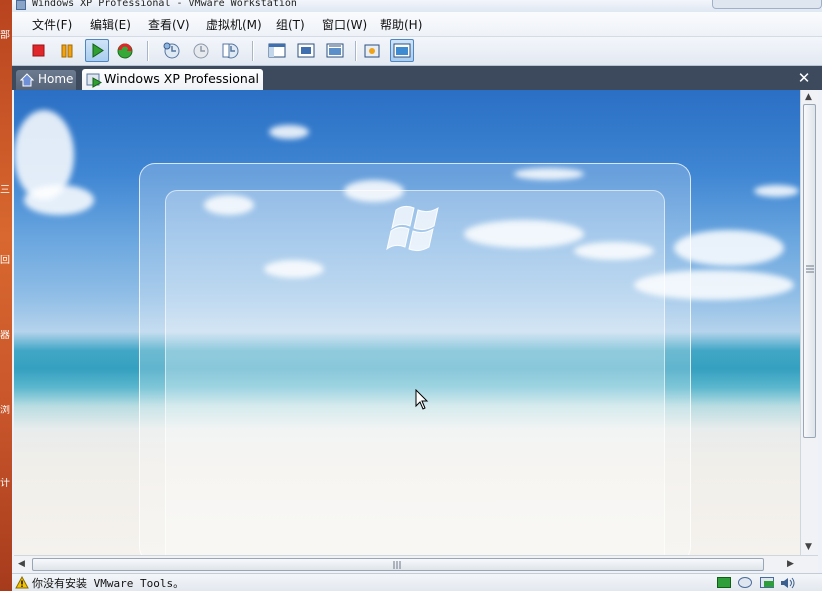  I want to click on desktop-icon-label: 器, so click(6, 336).